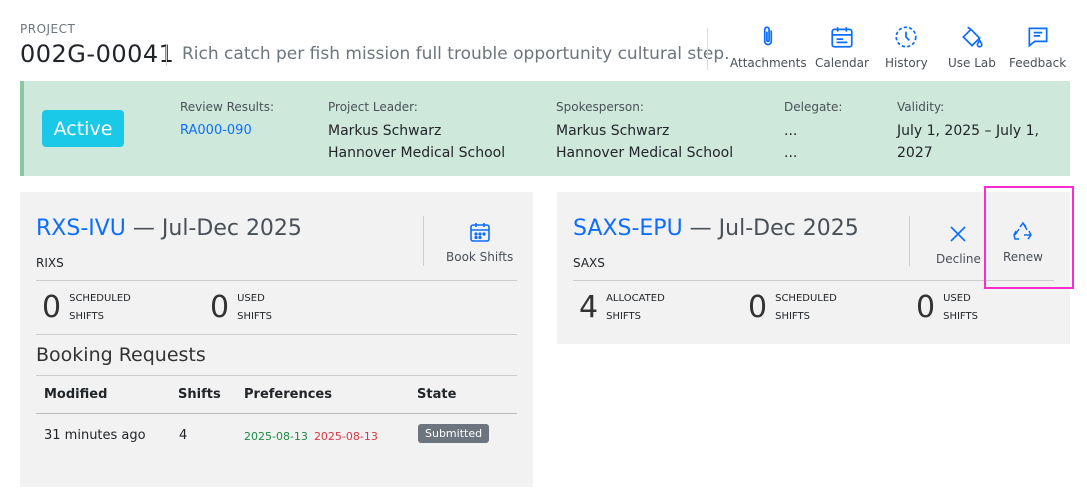 This screenshot has height=502, width=1087. What do you see at coordinates (276, 413) in the screenshot?
I see `table-header-line` at bounding box center [276, 413].